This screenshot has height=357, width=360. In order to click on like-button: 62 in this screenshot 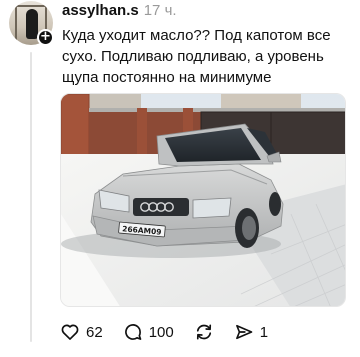, I will do `click(81, 332)`.